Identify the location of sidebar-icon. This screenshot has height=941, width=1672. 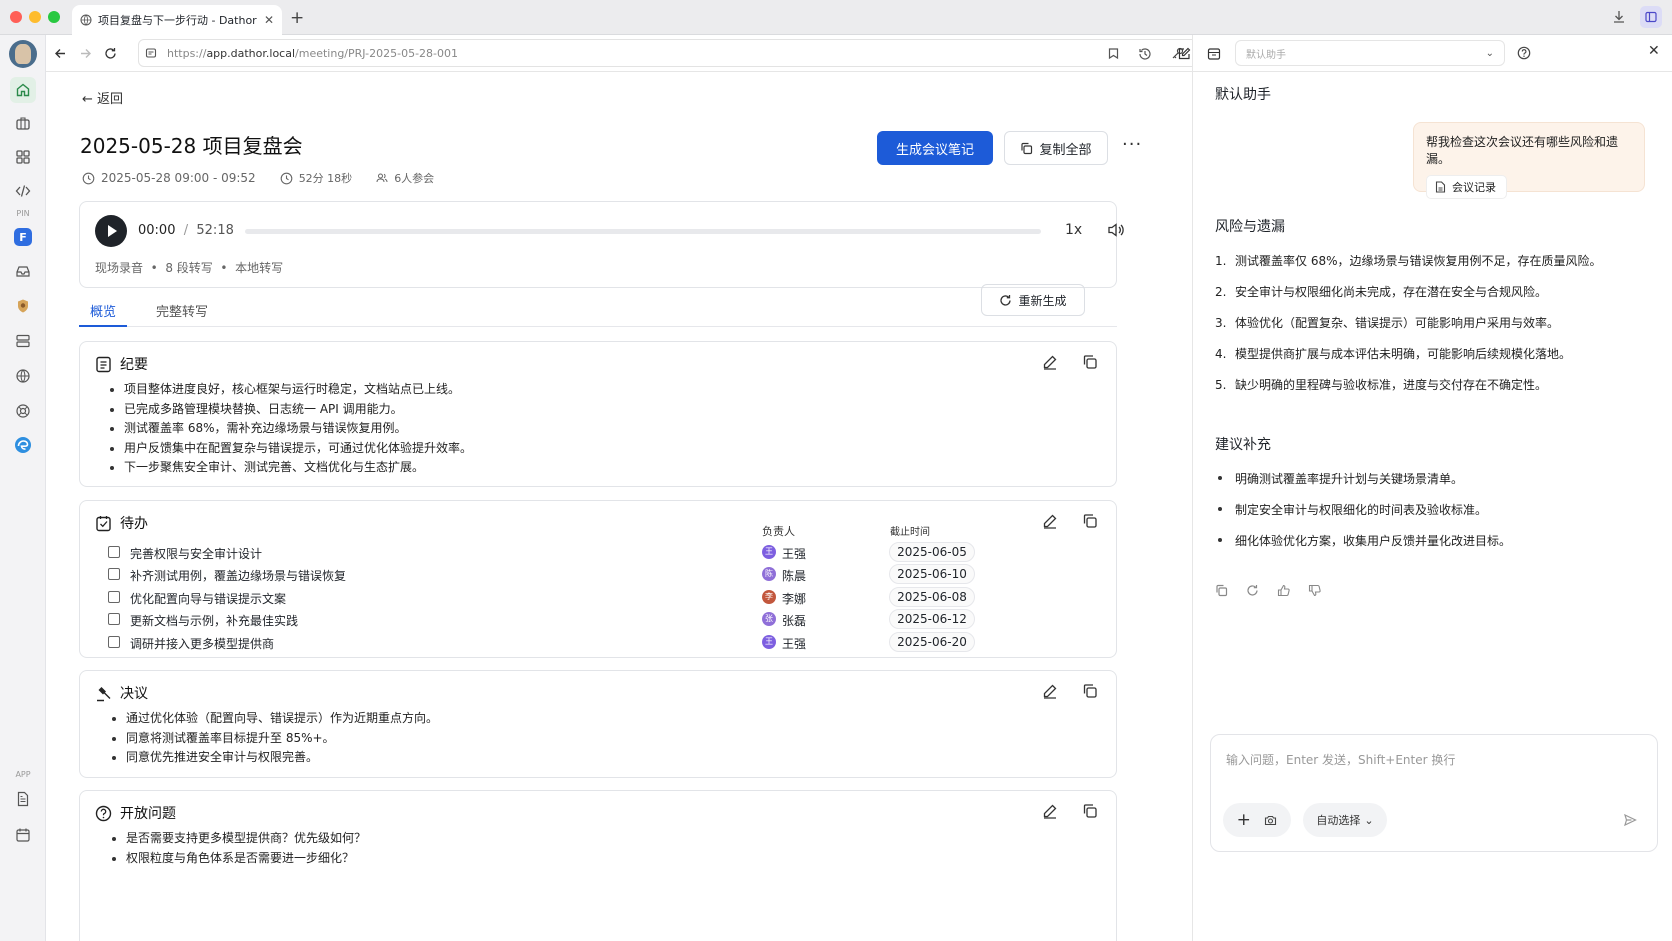
(1651, 17).